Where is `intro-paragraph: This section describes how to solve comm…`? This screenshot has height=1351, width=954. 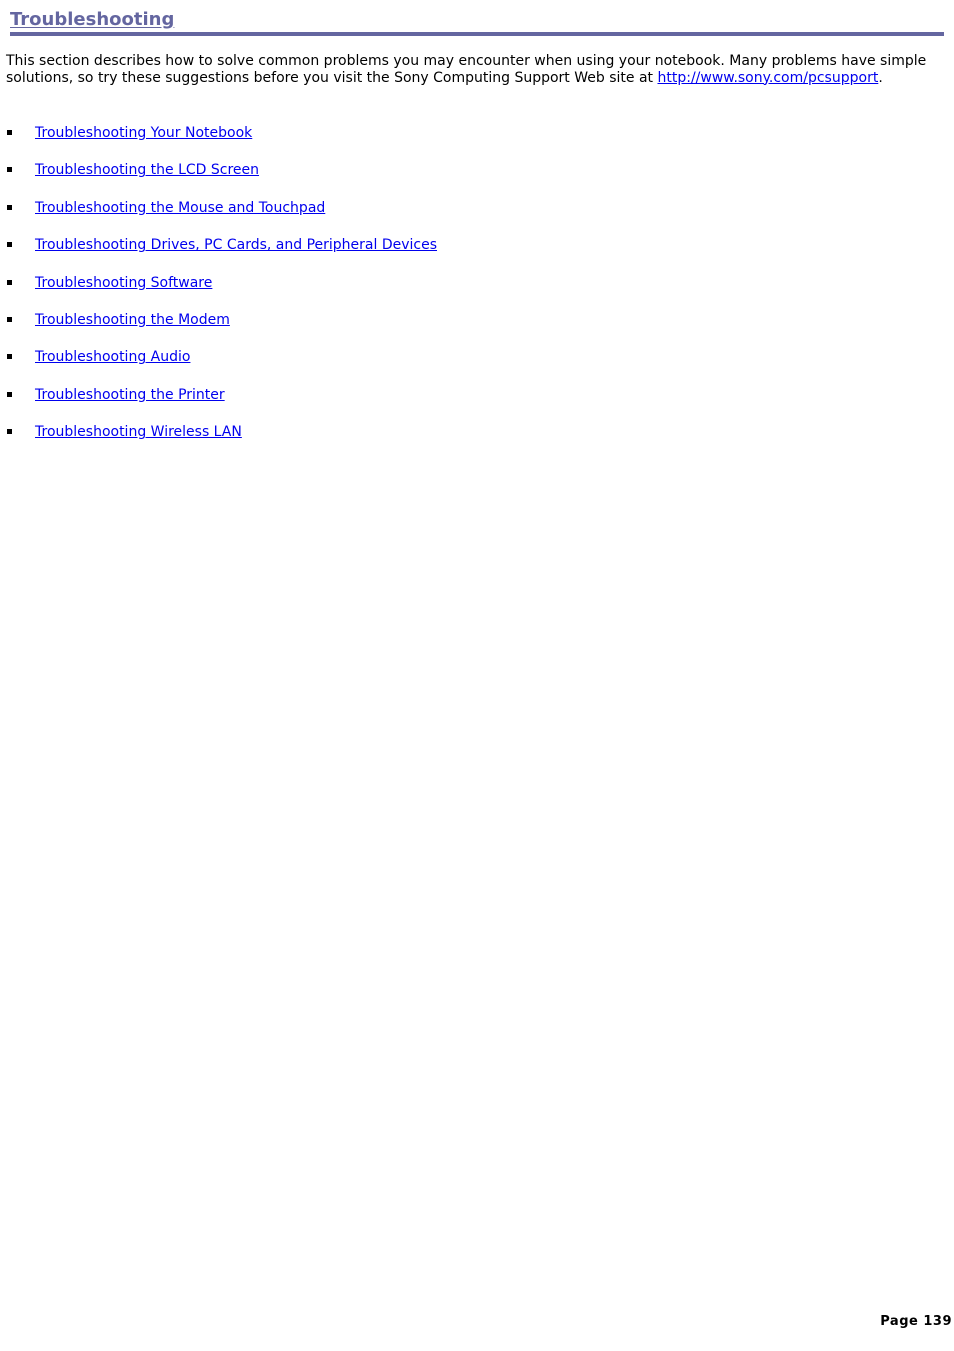
intro-paragraph: This section describes how to solve comm… is located at coordinates (476, 69).